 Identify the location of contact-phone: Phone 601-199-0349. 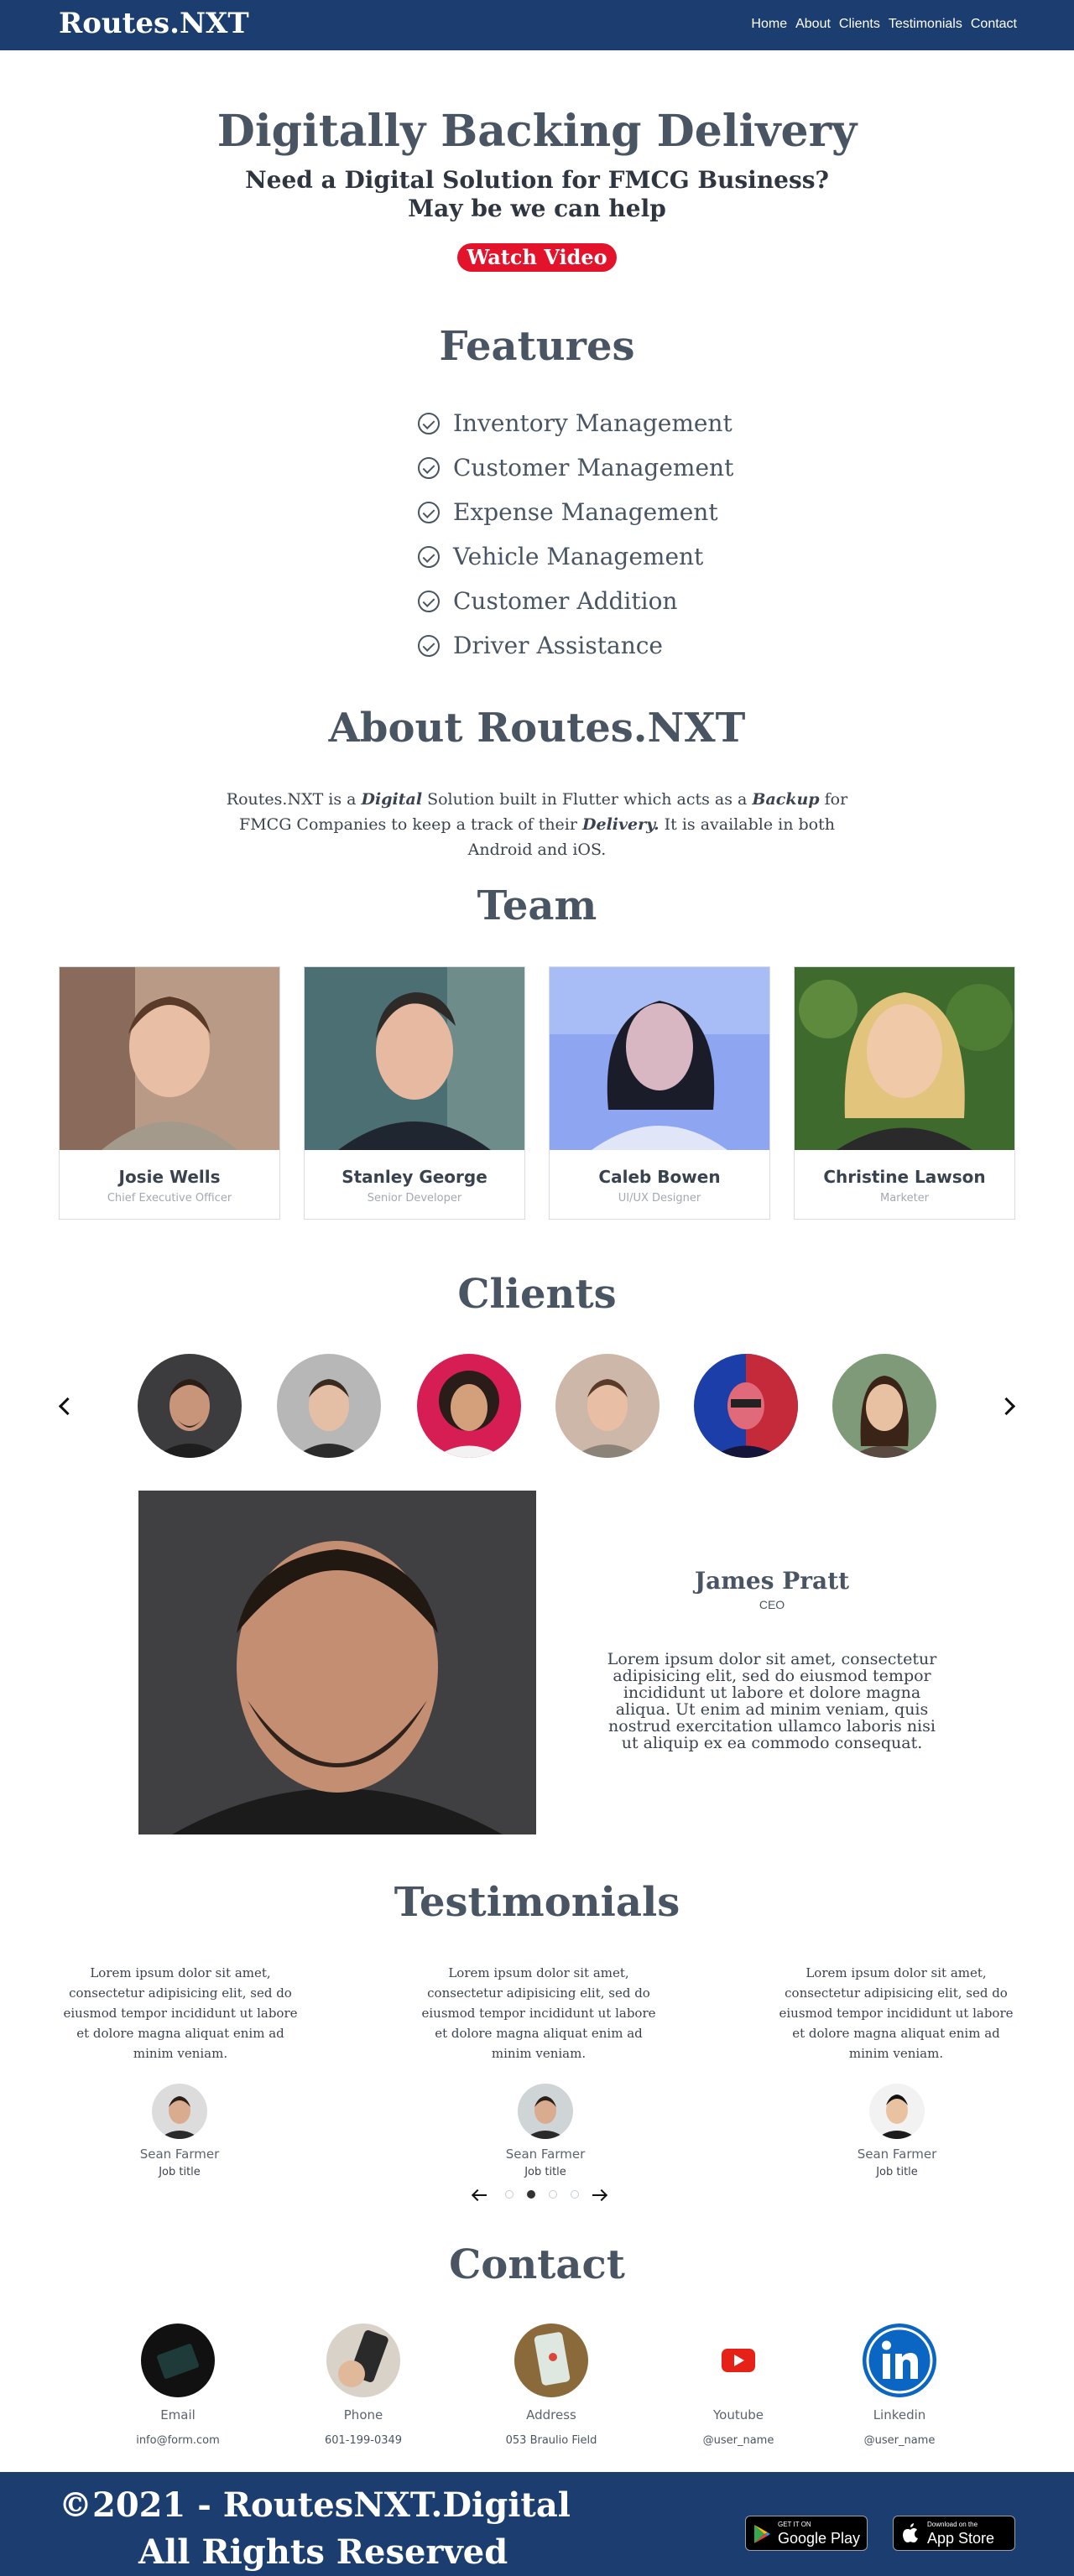
(363, 2385).